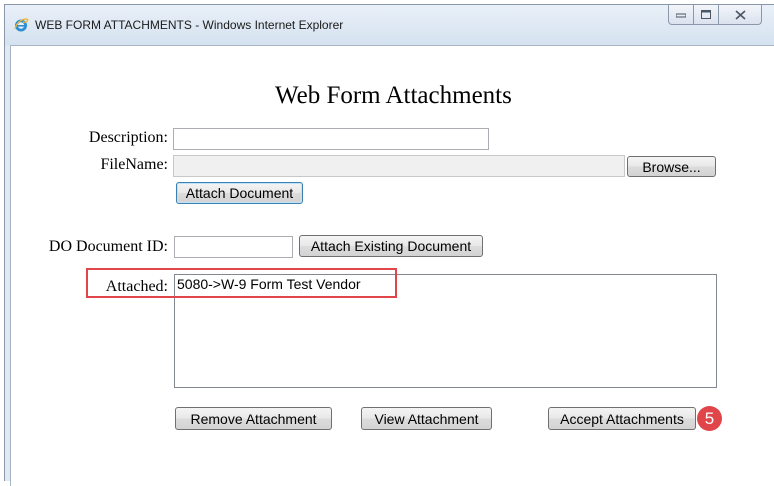 The image size is (774, 486). I want to click on filename-input, so click(399, 166).